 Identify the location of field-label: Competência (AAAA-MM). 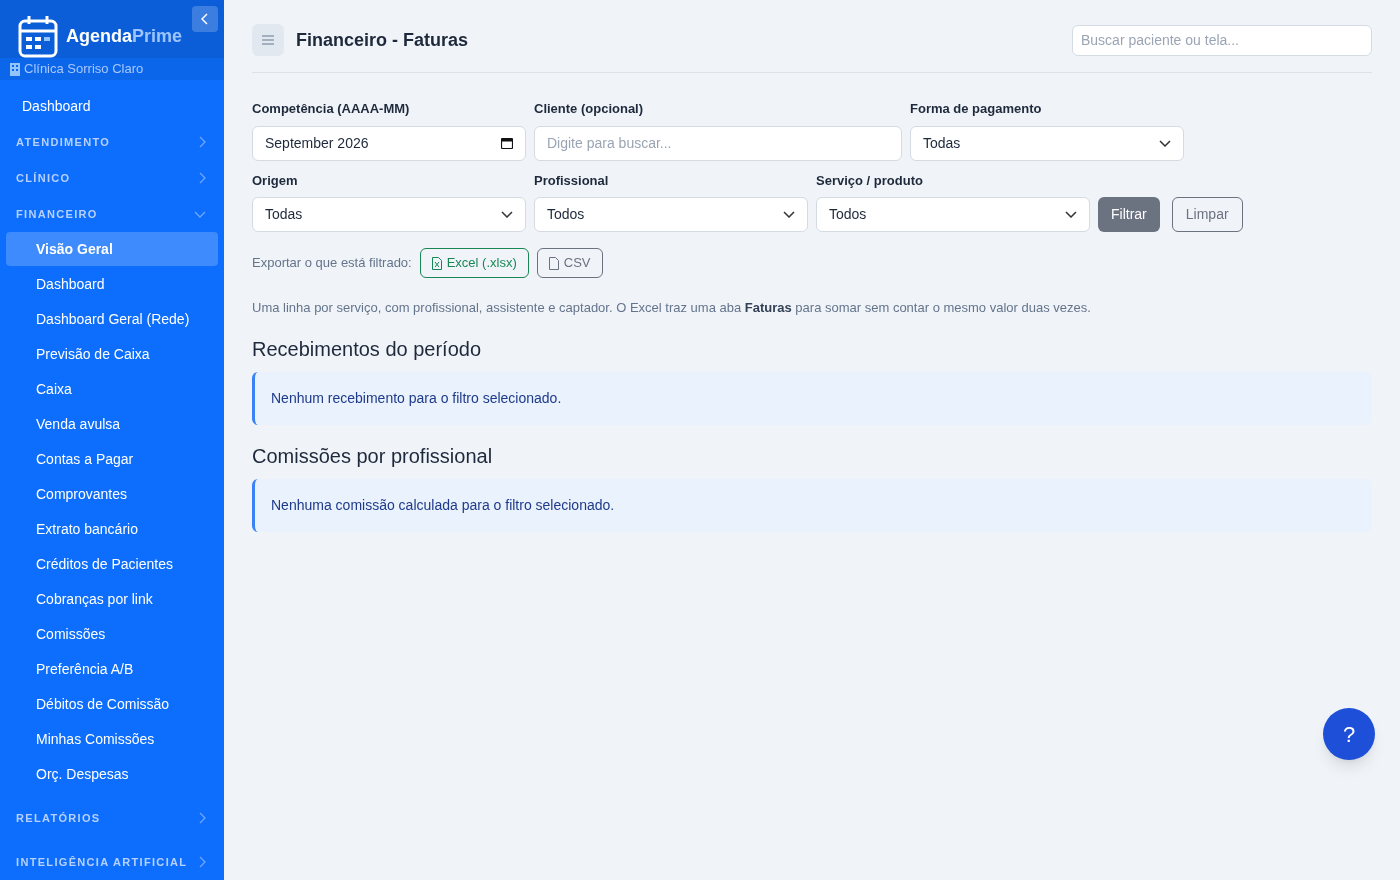
(331, 109).